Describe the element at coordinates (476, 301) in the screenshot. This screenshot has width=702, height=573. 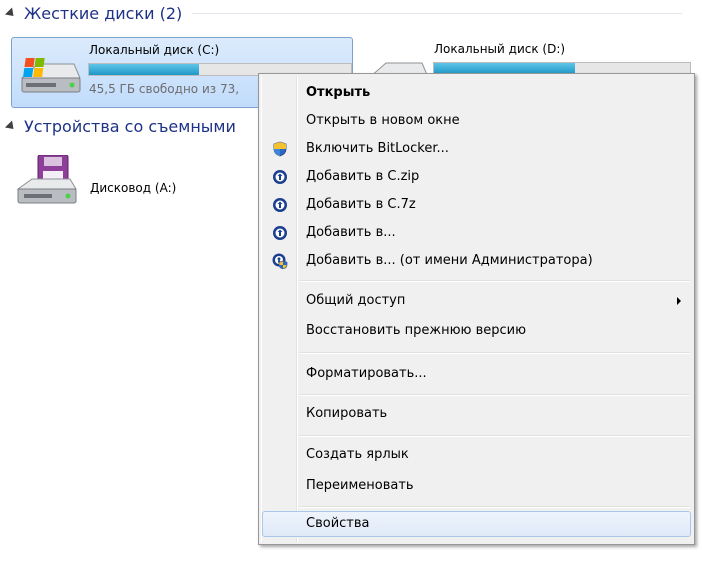
I see `menu-item-sharing: Общий доступ` at that location.